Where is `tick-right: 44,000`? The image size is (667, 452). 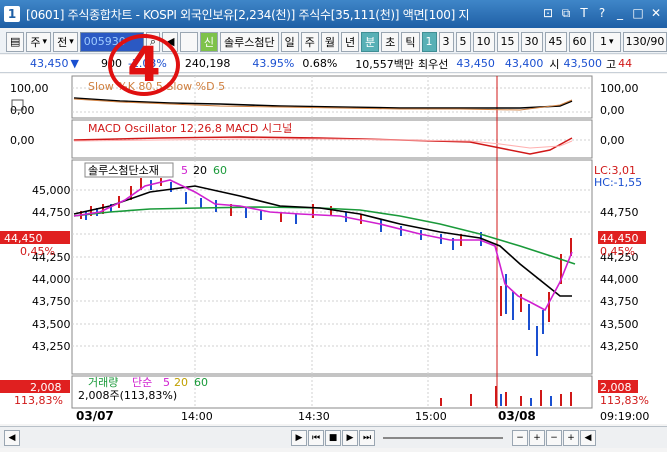
tick-right: 44,000 is located at coordinates (619, 279).